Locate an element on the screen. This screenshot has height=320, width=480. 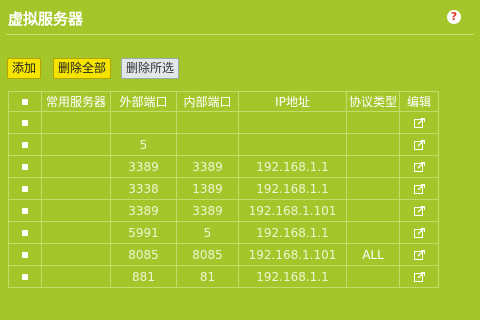
table-row: 881 81 192.168.1.1 is located at coordinates (223, 276).